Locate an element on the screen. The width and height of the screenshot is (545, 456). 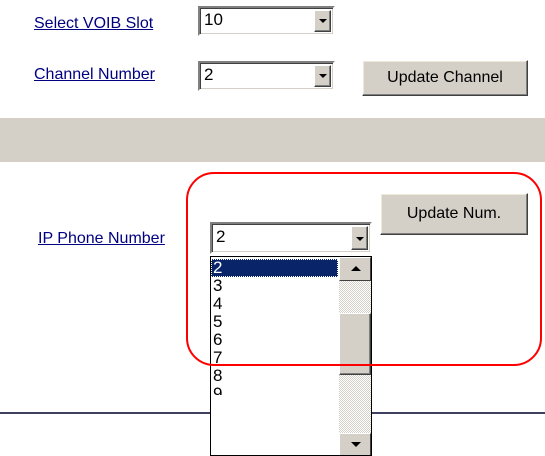
voib-slot-value: 10 is located at coordinates (213, 19).